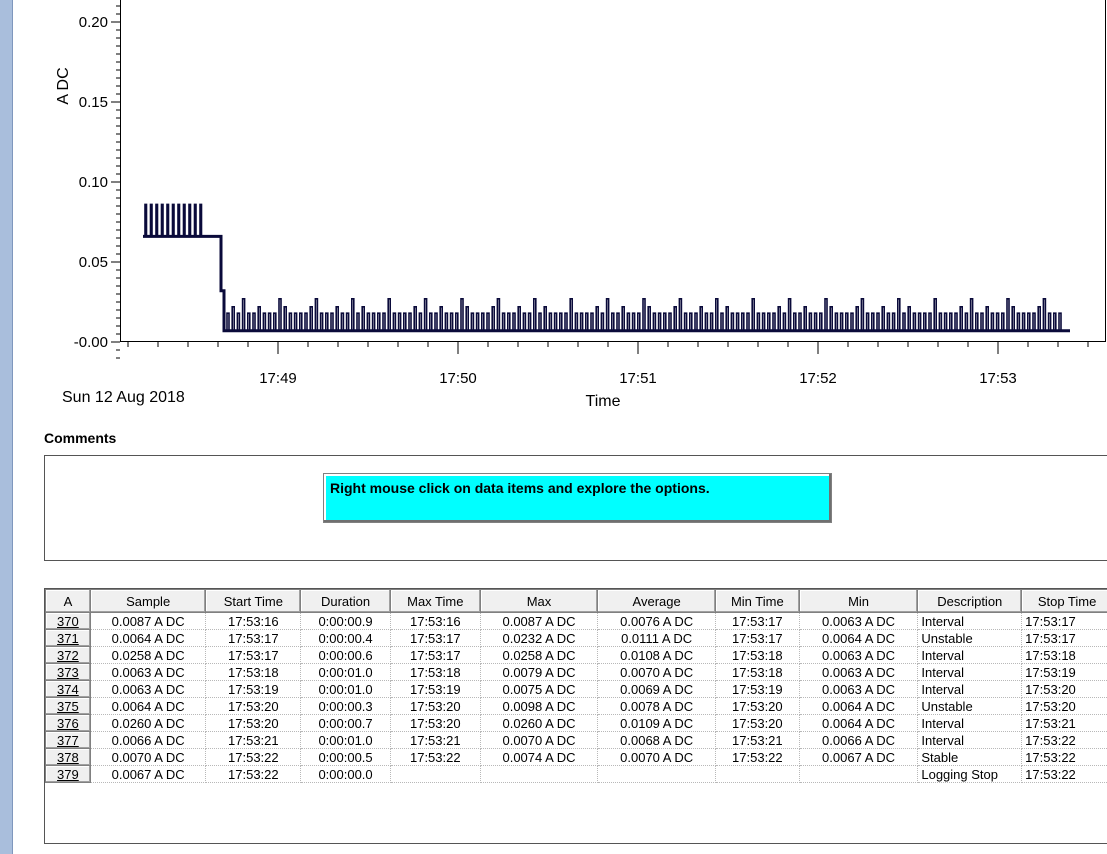  What do you see at coordinates (253, 601) in the screenshot?
I see `column-header: Start Time` at bounding box center [253, 601].